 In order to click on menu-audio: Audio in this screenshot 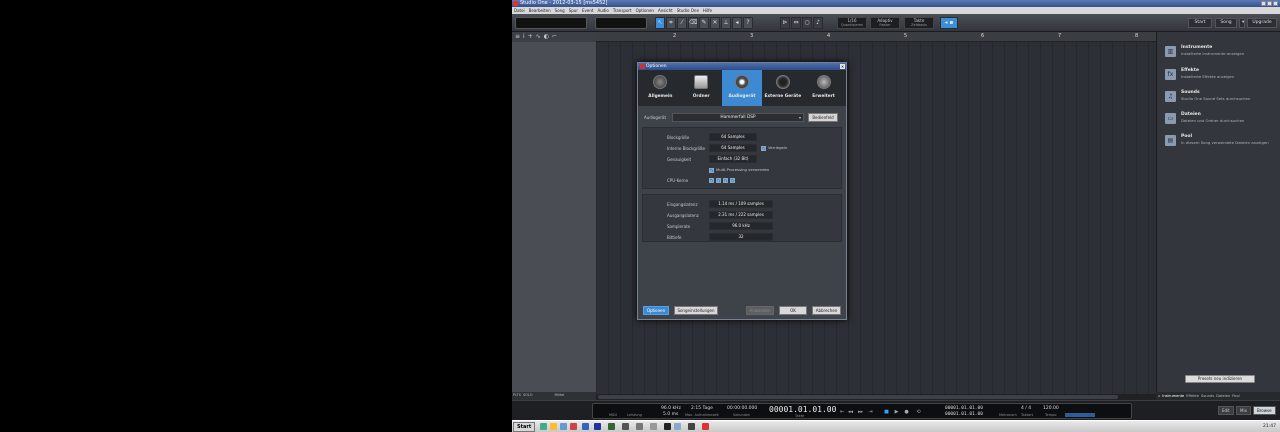, I will do `click(602, 10)`.